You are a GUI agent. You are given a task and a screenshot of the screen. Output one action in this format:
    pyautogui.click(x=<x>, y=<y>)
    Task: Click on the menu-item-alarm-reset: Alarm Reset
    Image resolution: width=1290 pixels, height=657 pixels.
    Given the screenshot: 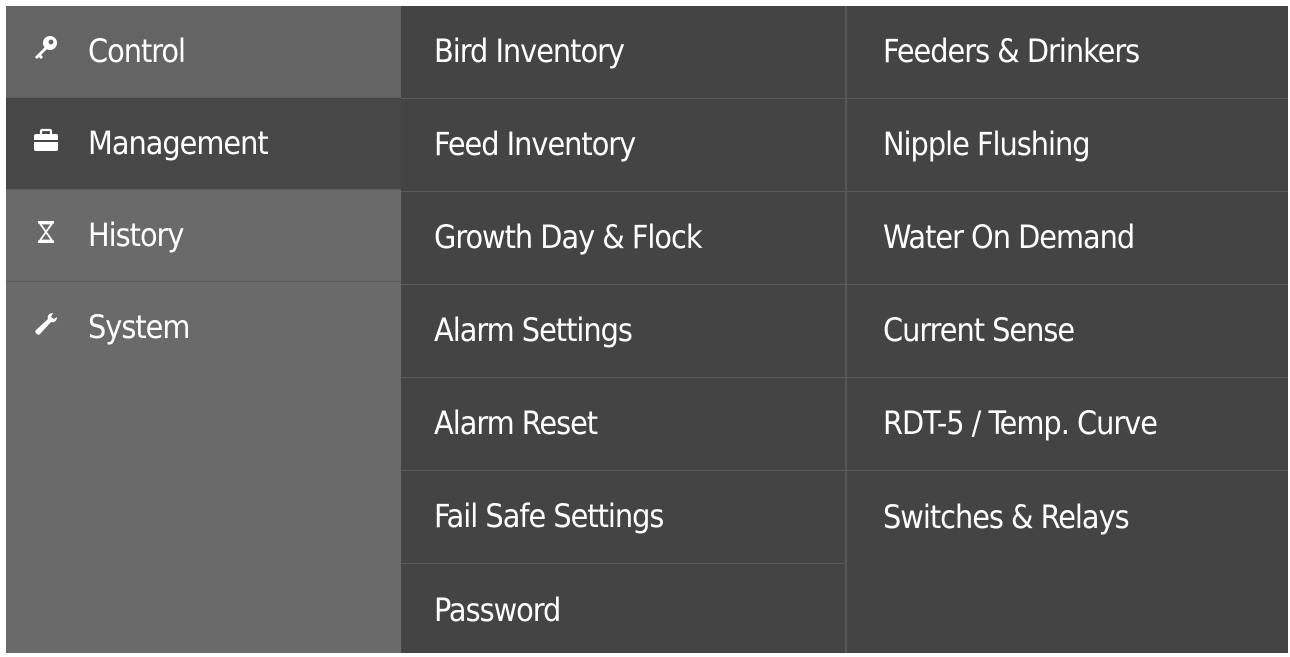 What is the action you would take?
    pyautogui.click(x=623, y=424)
    